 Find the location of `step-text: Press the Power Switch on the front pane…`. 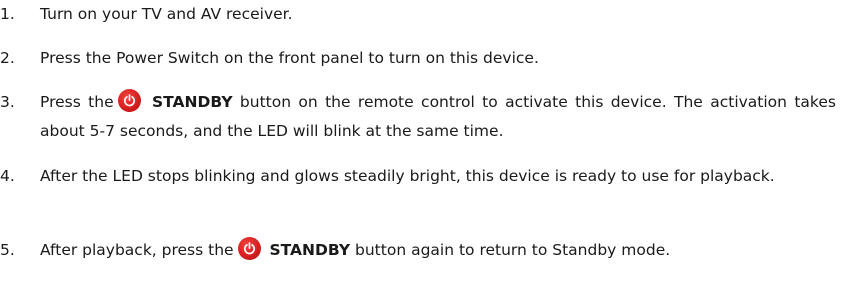

step-text: Press the Power Switch on the front pane… is located at coordinates (289, 58).